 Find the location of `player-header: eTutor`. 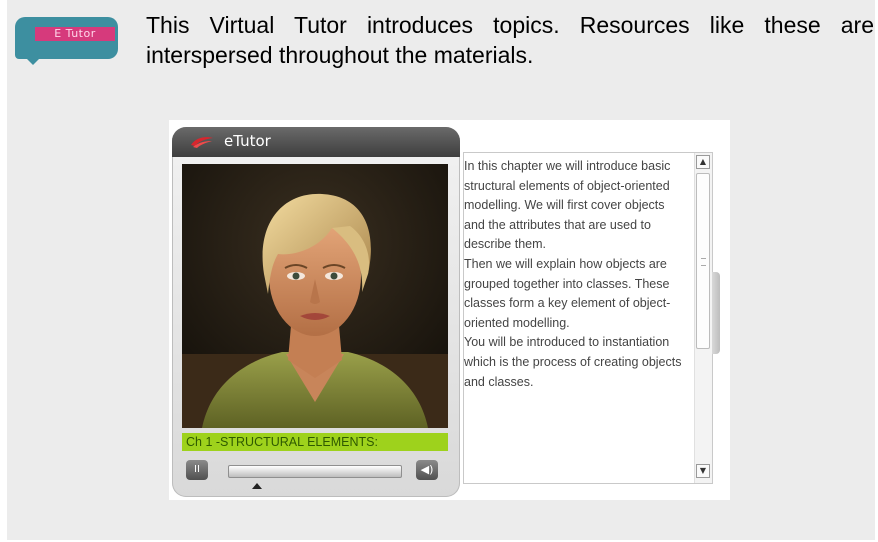

player-header: eTutor is located at coordinates (316, 142).